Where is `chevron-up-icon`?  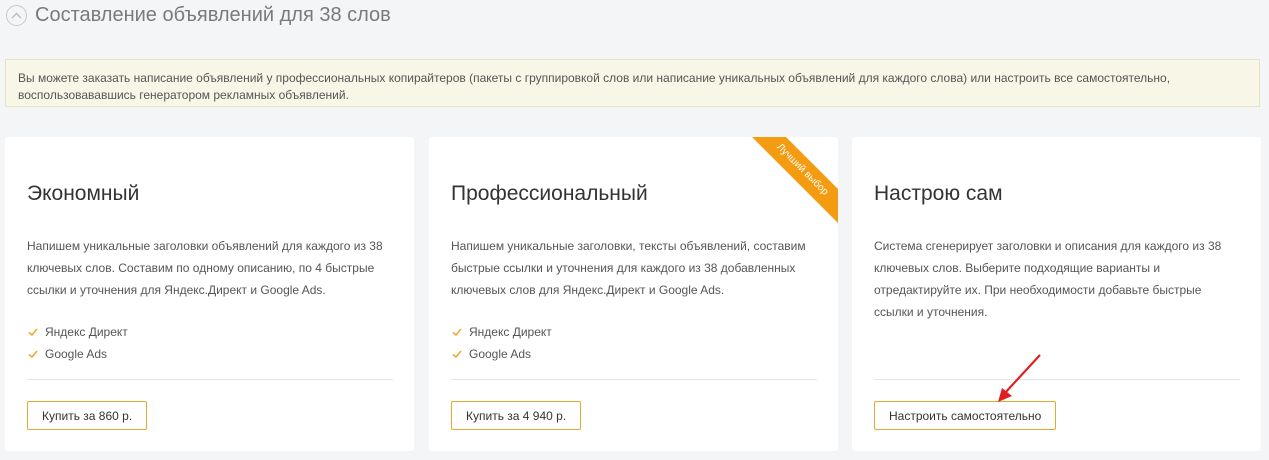
chevron-up-icon is located at coordinates (16, 15).